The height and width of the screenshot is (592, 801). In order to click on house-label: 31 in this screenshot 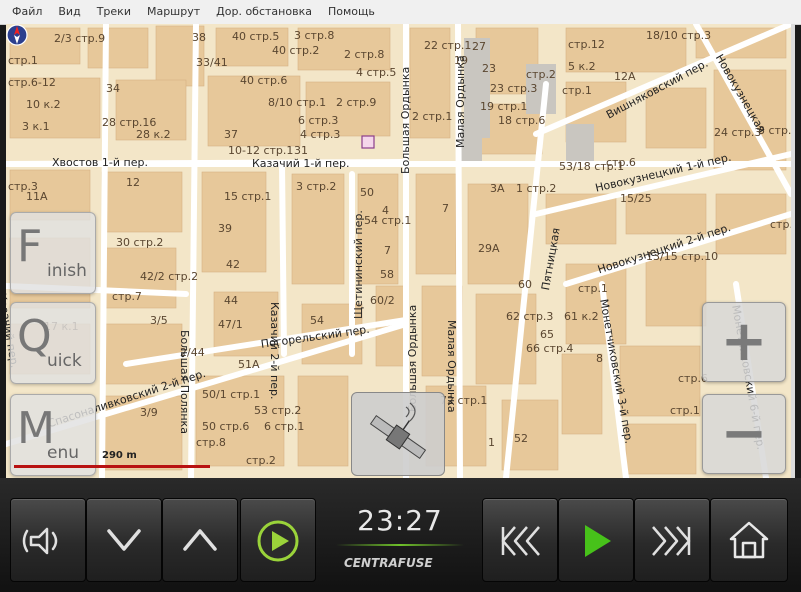, I will do `click(301, 150)`.